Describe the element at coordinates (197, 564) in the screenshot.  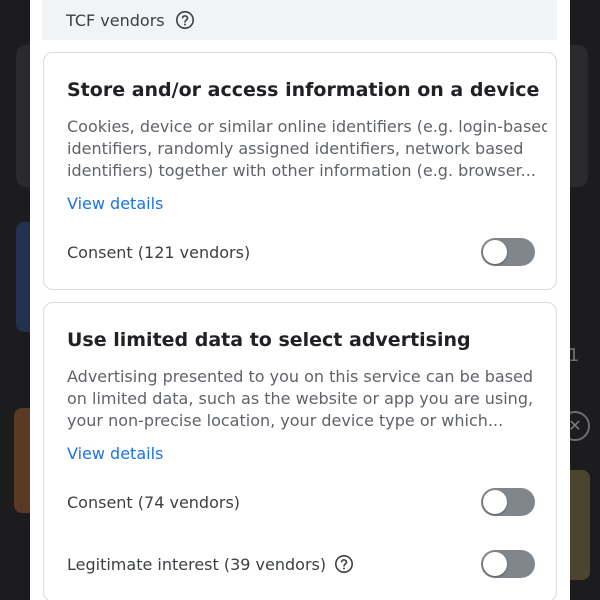
I see `legitimate-interest-label-text: Legitimate interest (39 vendors)` at that location.